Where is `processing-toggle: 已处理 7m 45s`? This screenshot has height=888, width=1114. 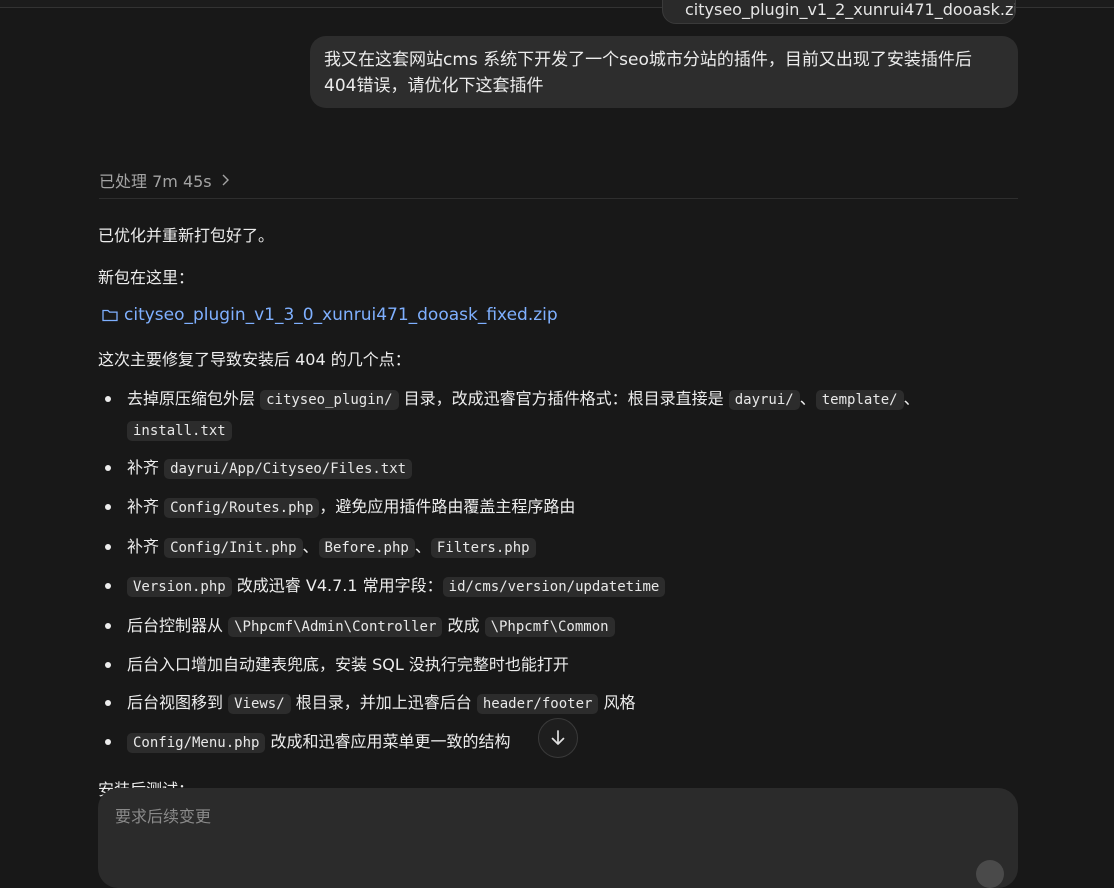
processing-toggle: 已处理 7m 45s is located at coordinates (164, 180).